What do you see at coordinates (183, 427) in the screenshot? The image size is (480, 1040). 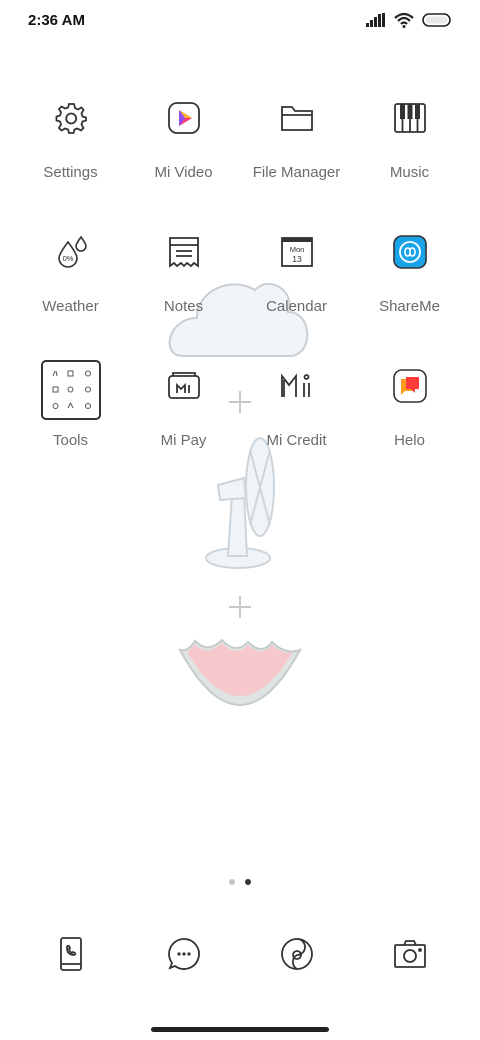 I see `app-mi-pay: Mi Pay` at bounding box center [183, 427].